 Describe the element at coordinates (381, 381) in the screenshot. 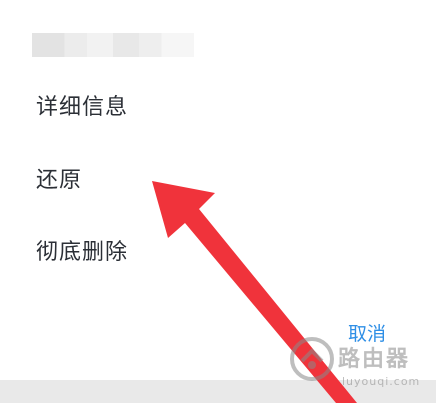

I see `watermark-url: luyouqi.com` at that location.